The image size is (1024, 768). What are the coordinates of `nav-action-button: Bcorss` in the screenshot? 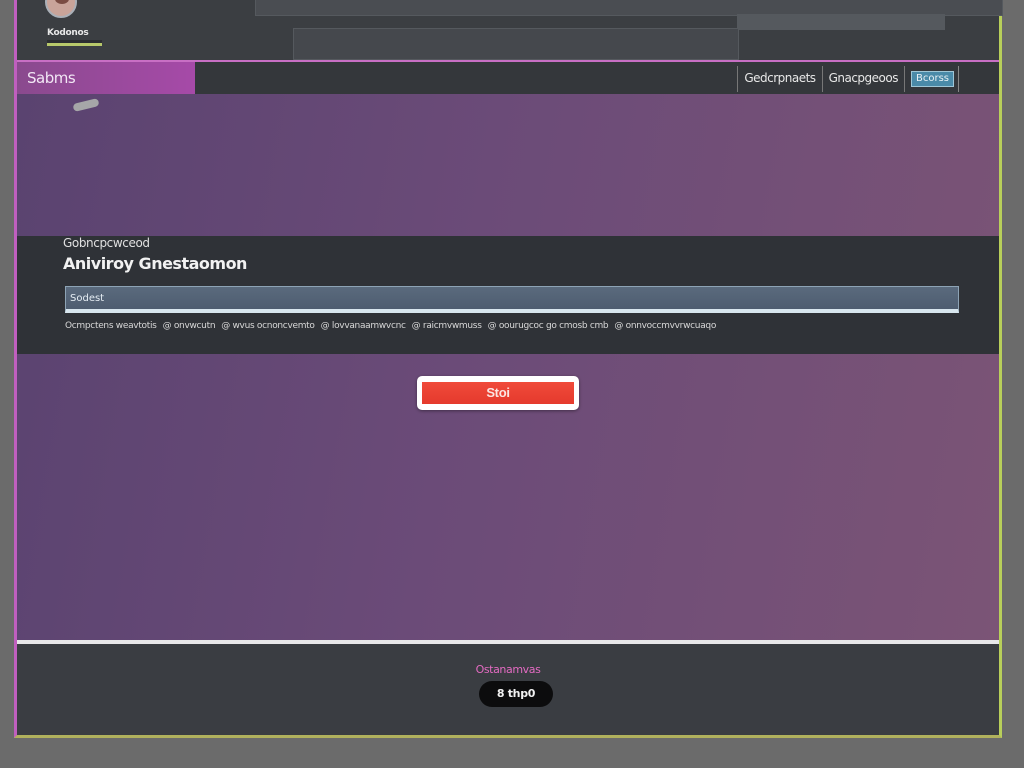 It's located at (932, 79).